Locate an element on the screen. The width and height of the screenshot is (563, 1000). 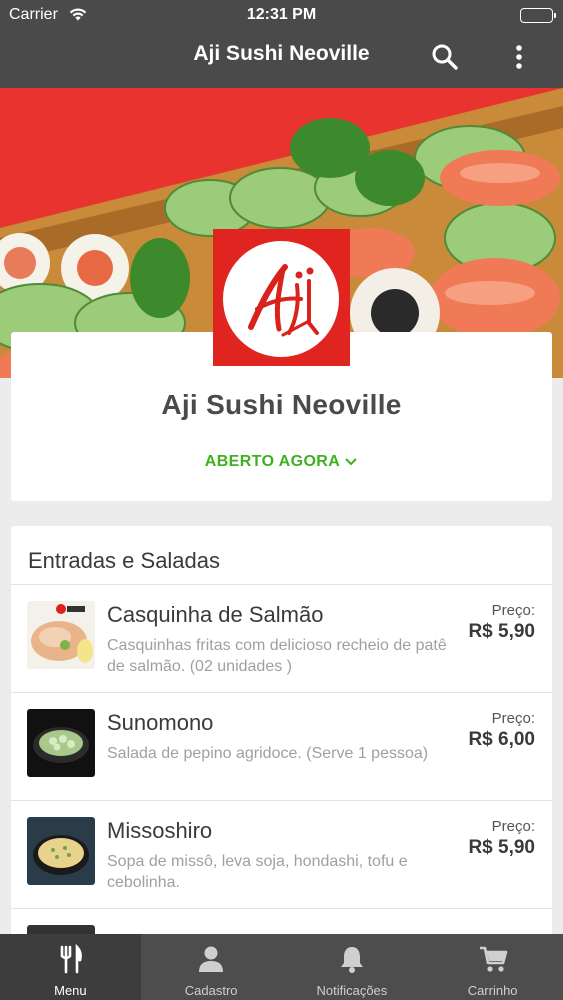
bell-icon is located at coordinates (351, 960).